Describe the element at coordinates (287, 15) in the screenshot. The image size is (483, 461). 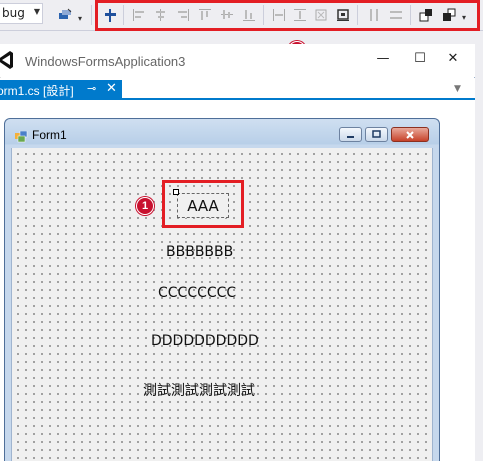
I see `toolbar-highlight-box` at that location.